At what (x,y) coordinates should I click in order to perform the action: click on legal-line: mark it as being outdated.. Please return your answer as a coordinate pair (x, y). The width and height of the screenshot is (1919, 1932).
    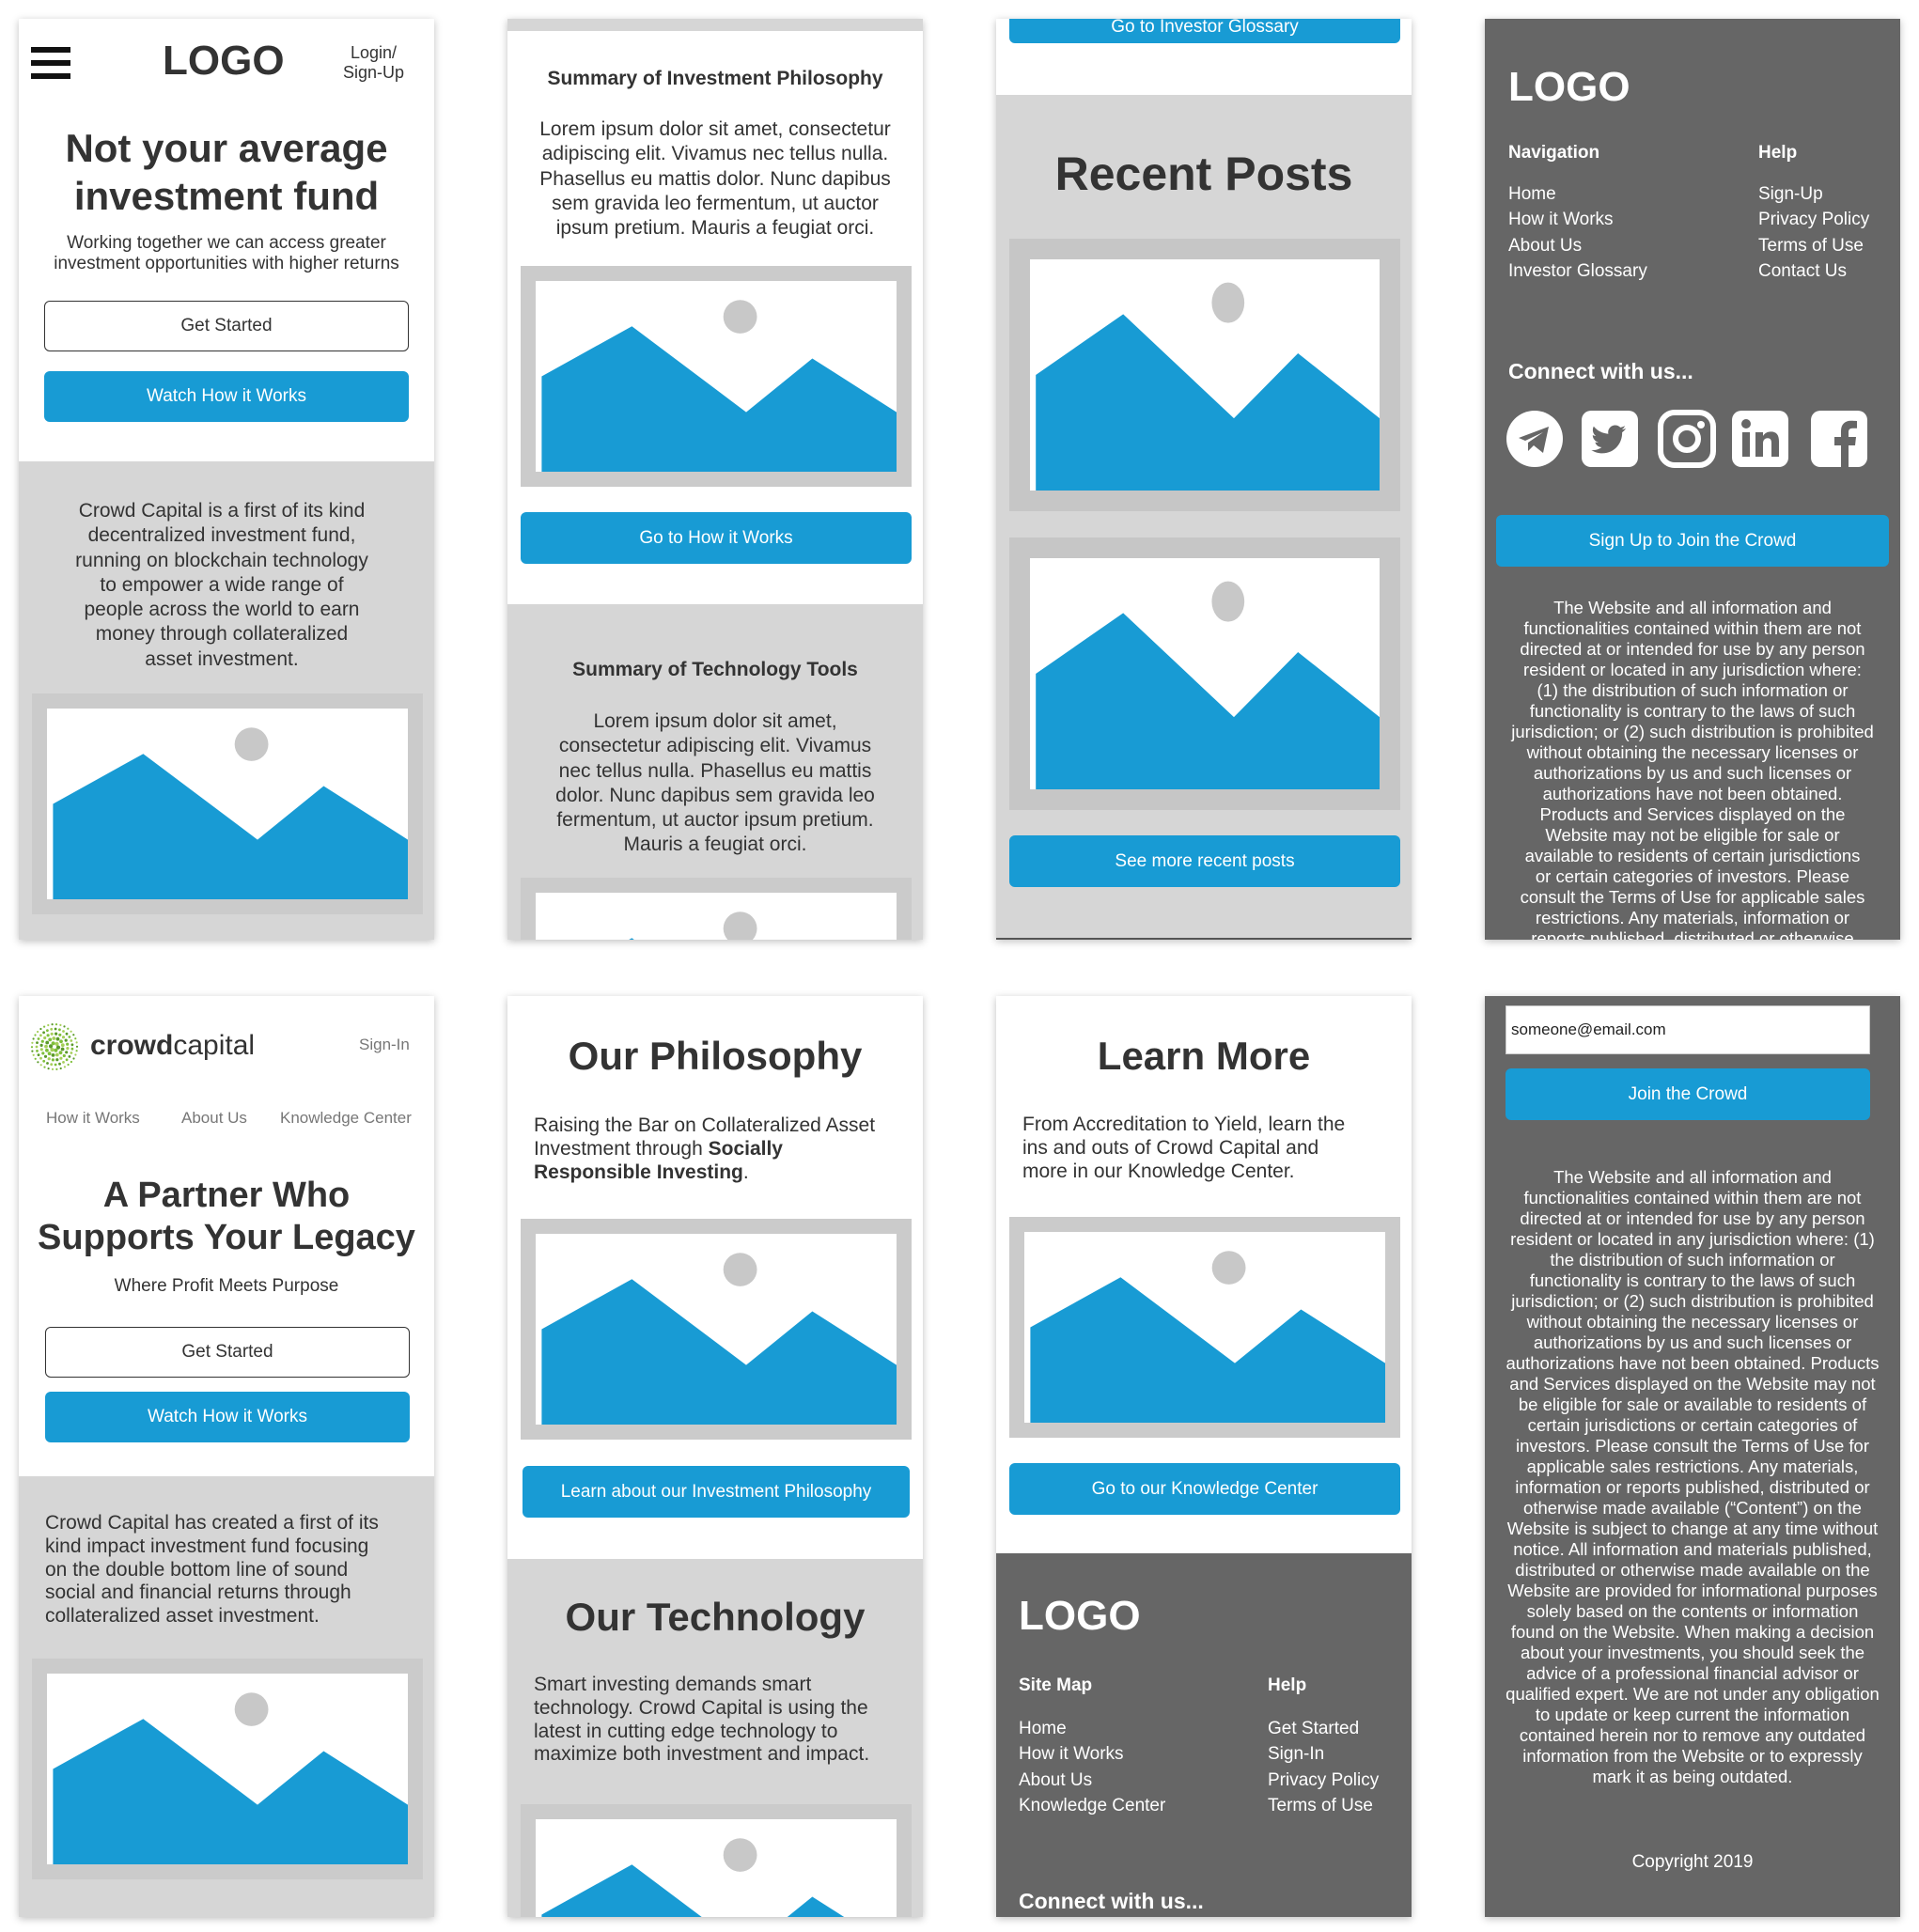
    Looking at the image, I should click on (1692, 1776).